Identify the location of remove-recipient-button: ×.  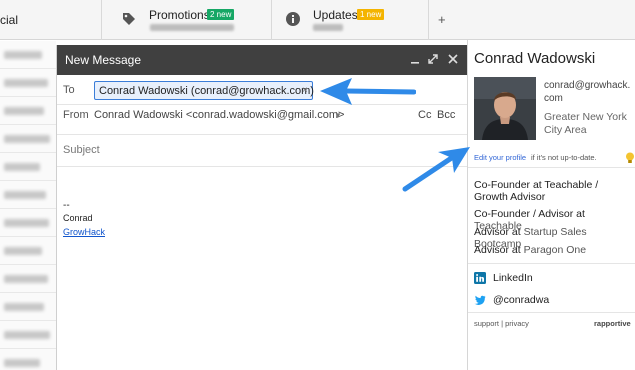
(305, 90).